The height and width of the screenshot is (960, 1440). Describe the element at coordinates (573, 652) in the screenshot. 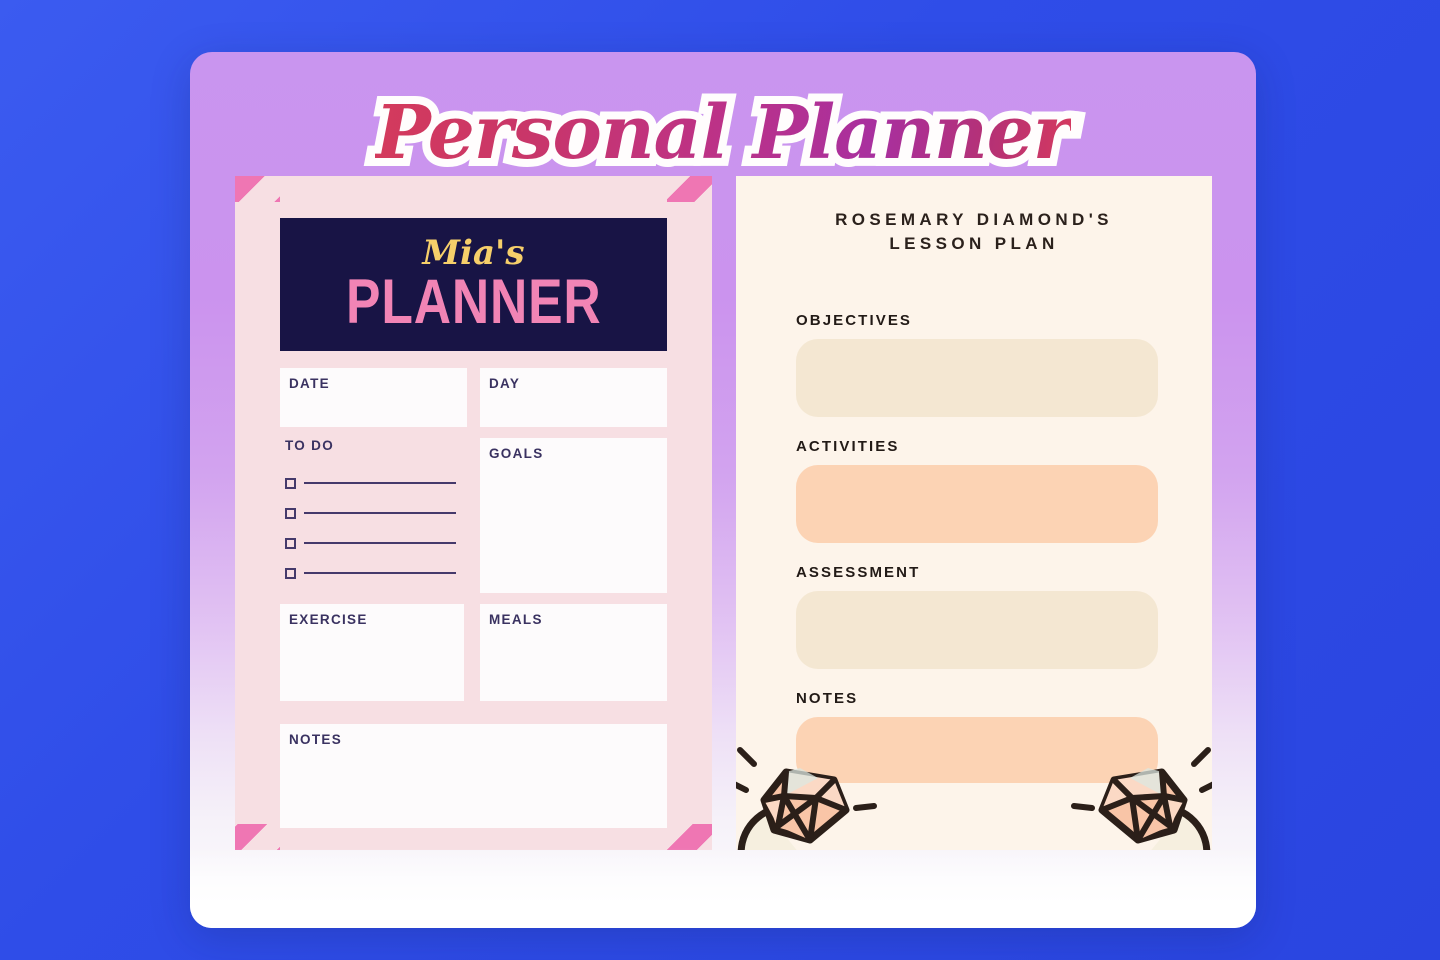

I see `field-meals: MEALS` at that location.